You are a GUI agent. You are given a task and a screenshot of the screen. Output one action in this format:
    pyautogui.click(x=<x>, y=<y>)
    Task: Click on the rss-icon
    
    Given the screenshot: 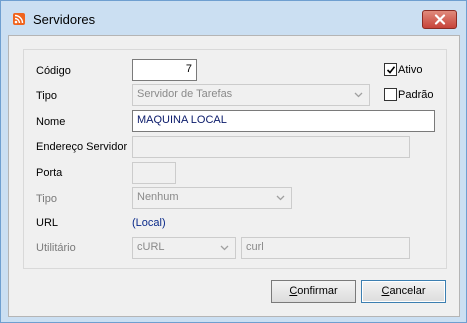 What is the action you would take?
    pyautogui.click(x=19, y=19)
    